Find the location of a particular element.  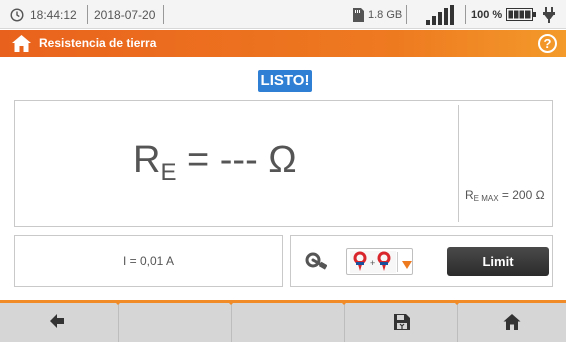

resistance-value: = --- Ω is located at coordinates (236, 160).